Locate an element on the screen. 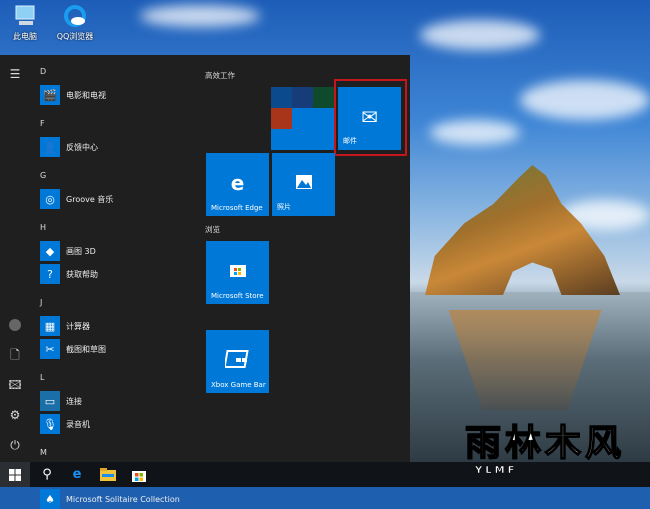  app-label: Microsoft Solitaire Collection is located at coordinates (123, 499).